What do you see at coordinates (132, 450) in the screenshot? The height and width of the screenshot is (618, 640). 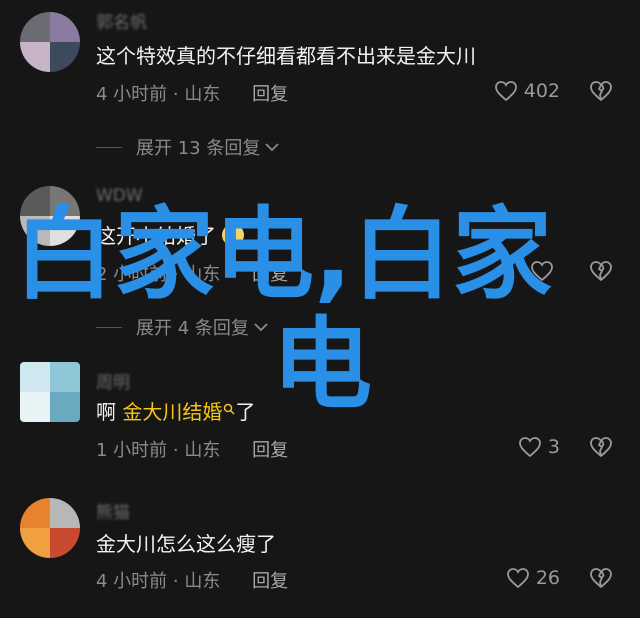 I see `timestamp: 1 小时前` at bounding box center [132, 450].